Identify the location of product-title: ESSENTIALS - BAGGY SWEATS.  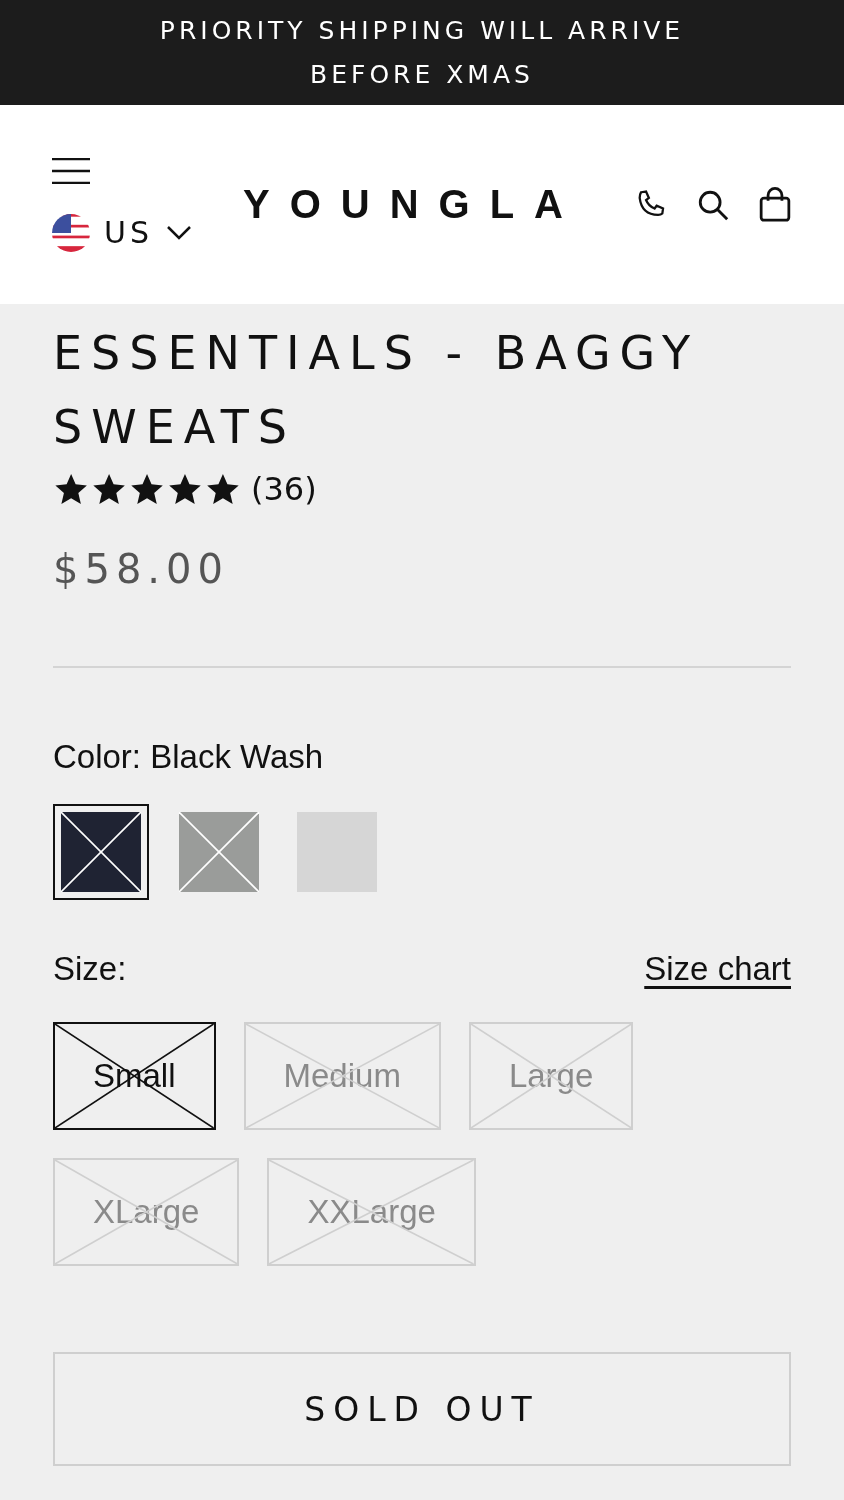
(377, 390).